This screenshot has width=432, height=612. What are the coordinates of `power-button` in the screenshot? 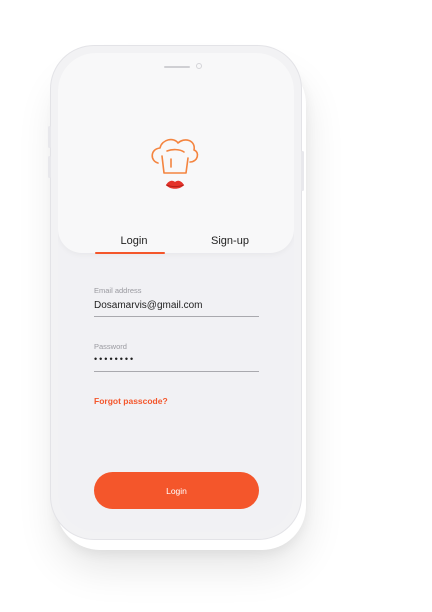 It's located at (302, 171).